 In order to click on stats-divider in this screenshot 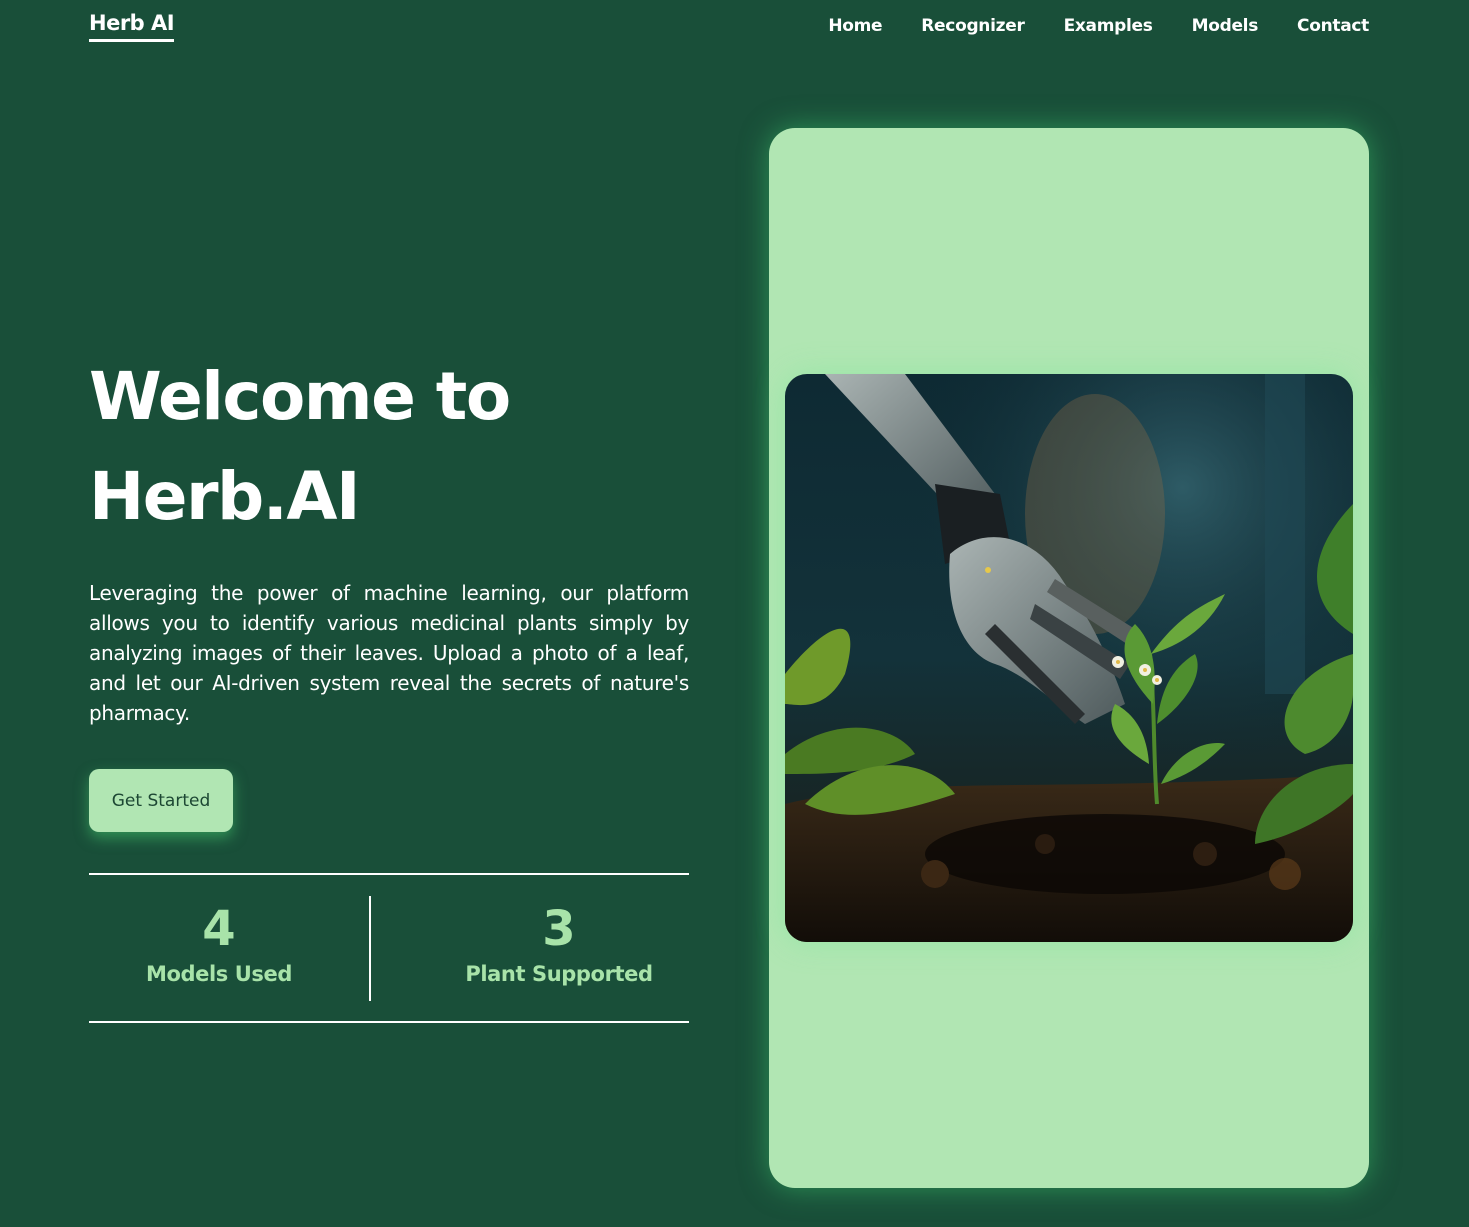, I will do `click(370, 948)`.